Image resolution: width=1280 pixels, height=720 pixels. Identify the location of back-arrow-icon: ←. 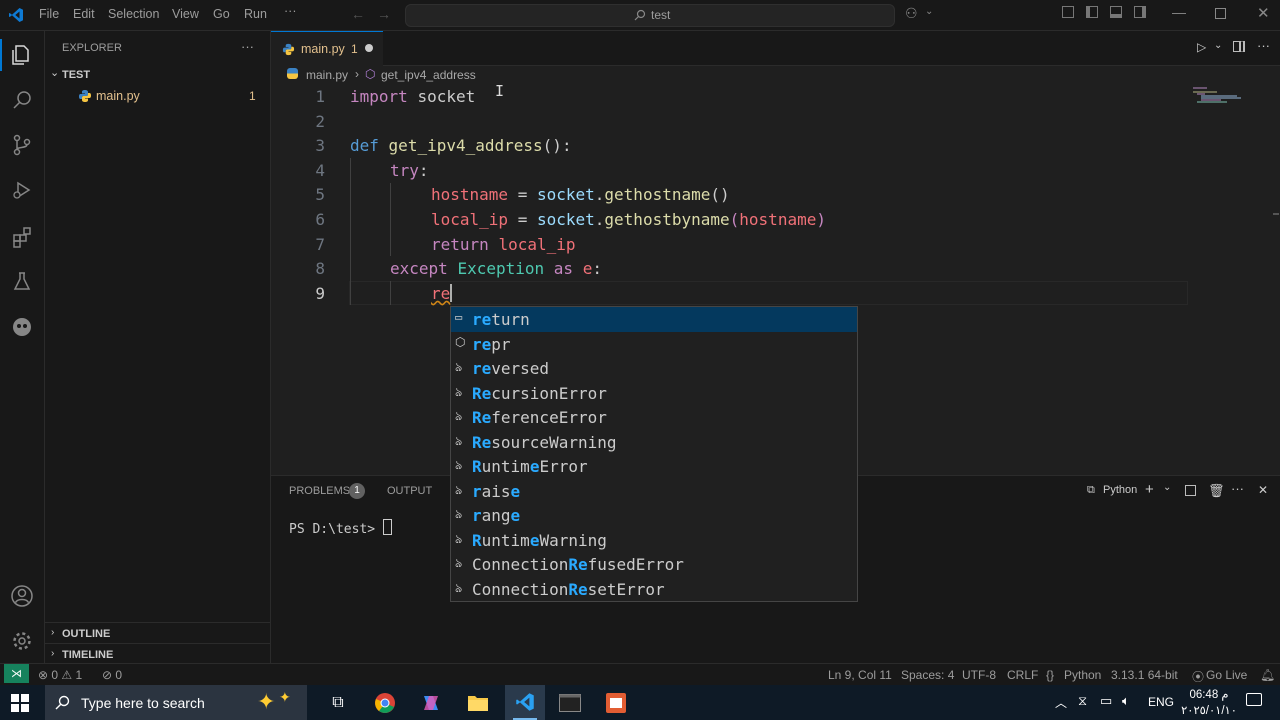
(358, 14).